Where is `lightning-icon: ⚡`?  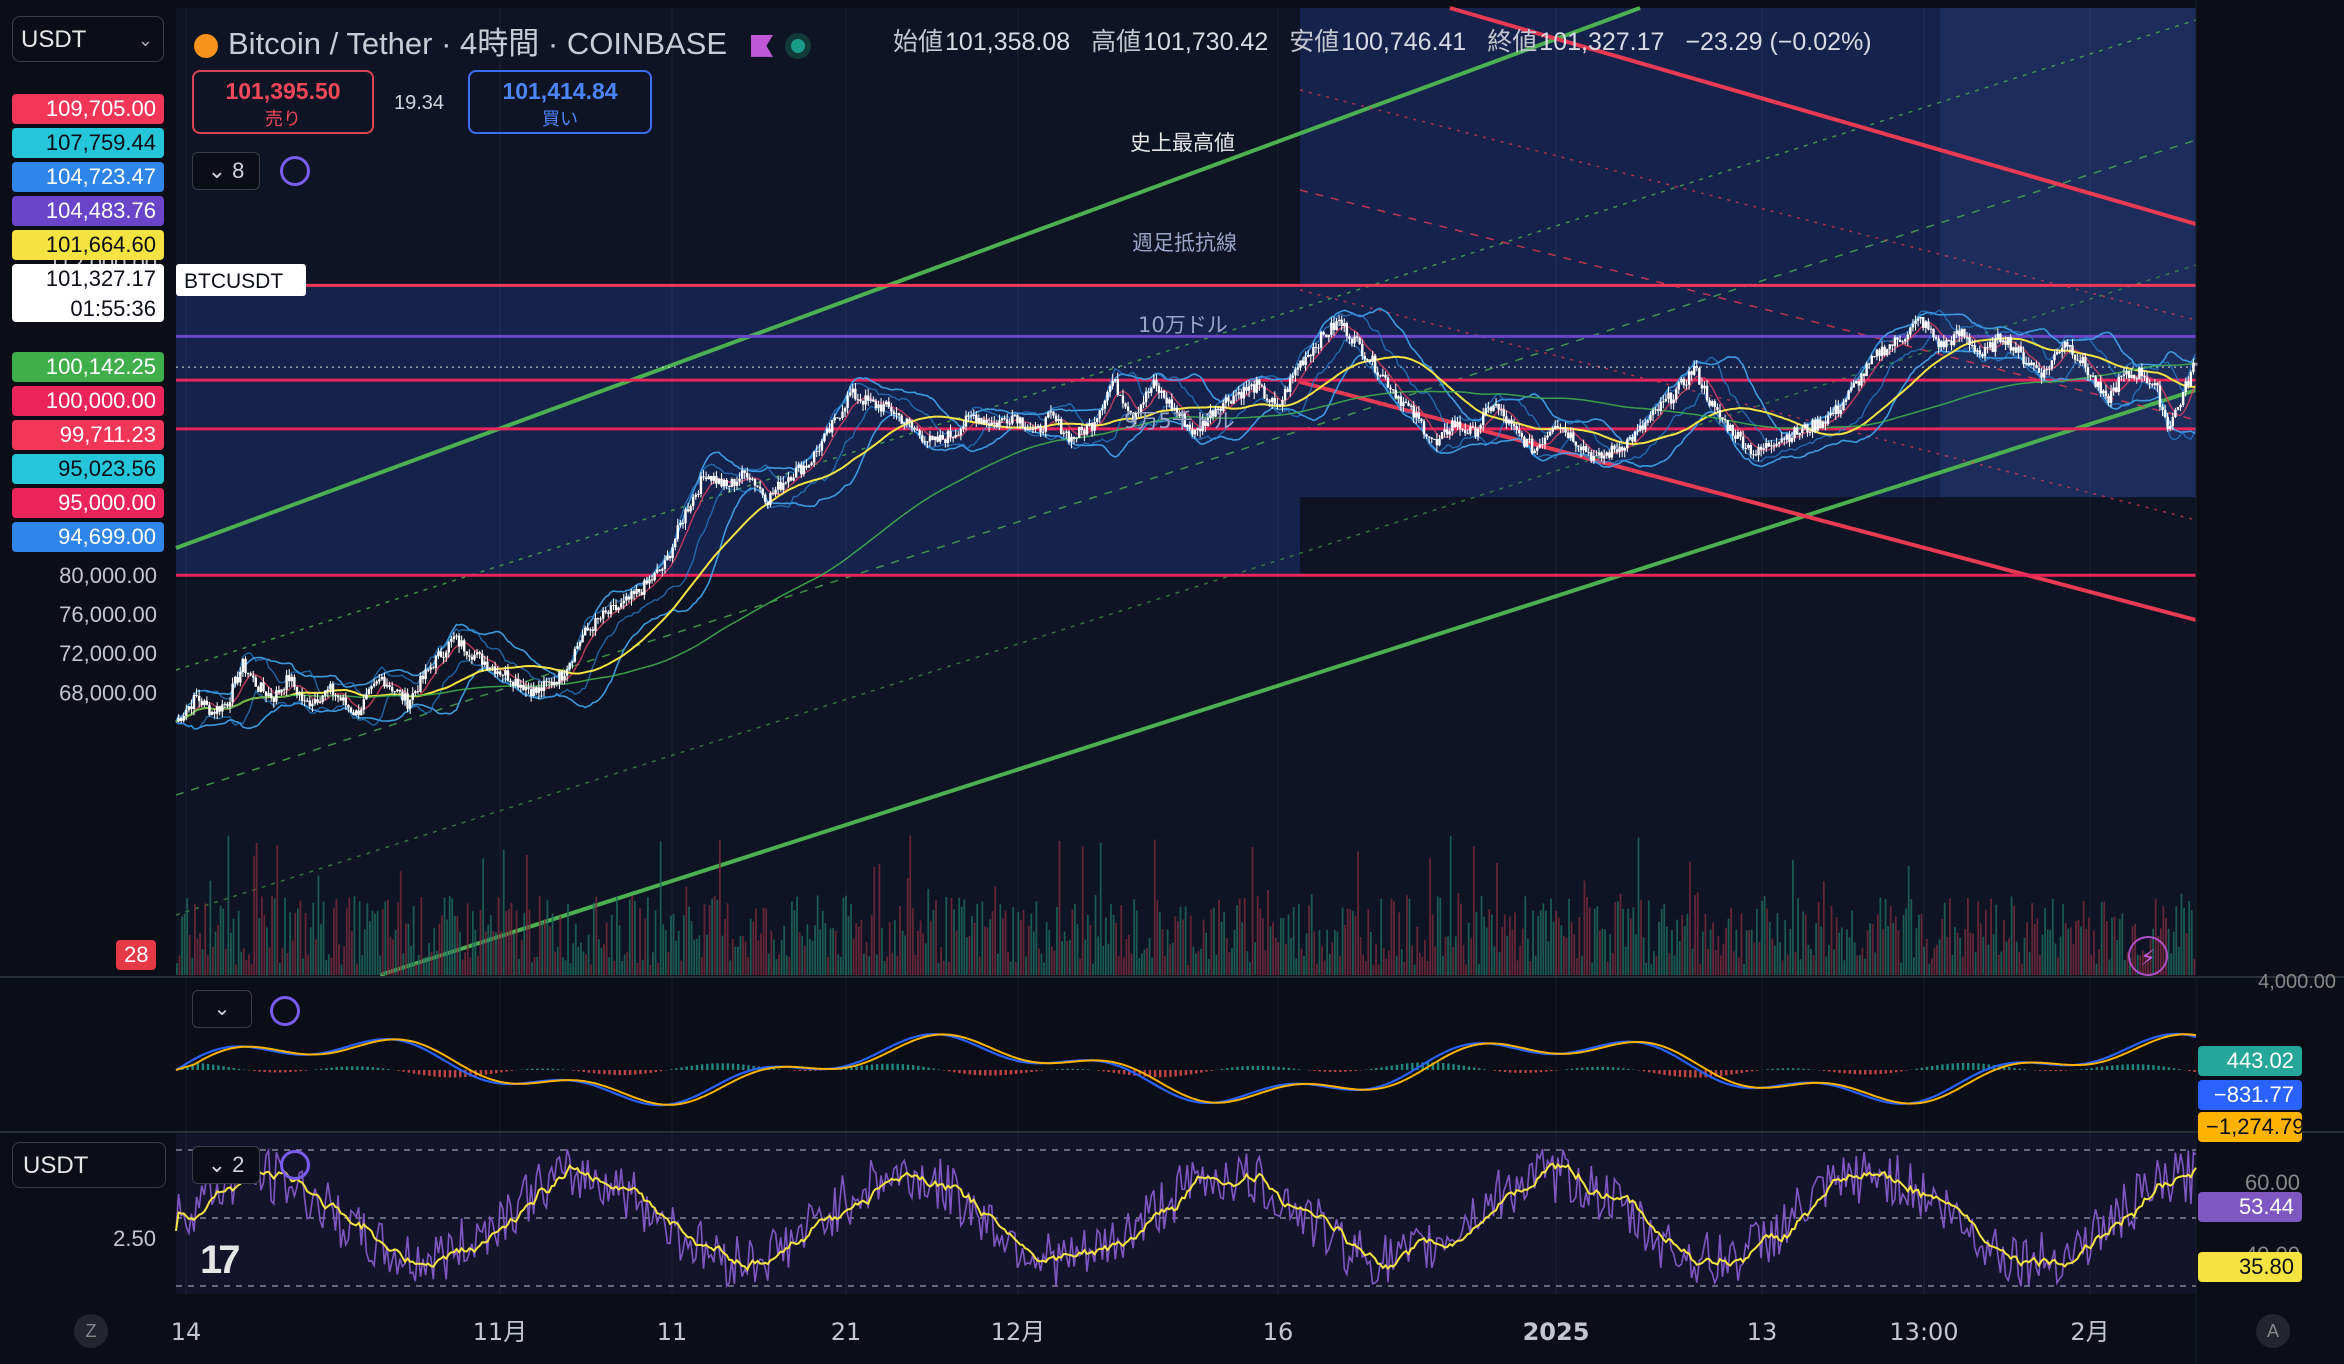 lightning-icon: ⚡ is located at coordinates (2148, 956).